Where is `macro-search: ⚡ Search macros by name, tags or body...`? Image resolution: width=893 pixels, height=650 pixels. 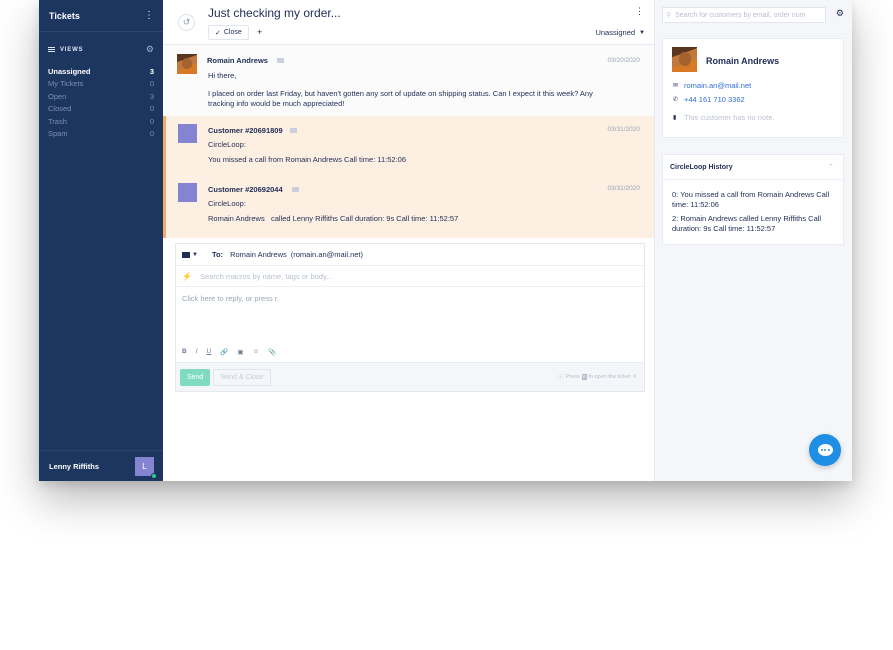 macro-search: ⚡ Search macros by name, tags or body... is located at coordinates (410, 276).